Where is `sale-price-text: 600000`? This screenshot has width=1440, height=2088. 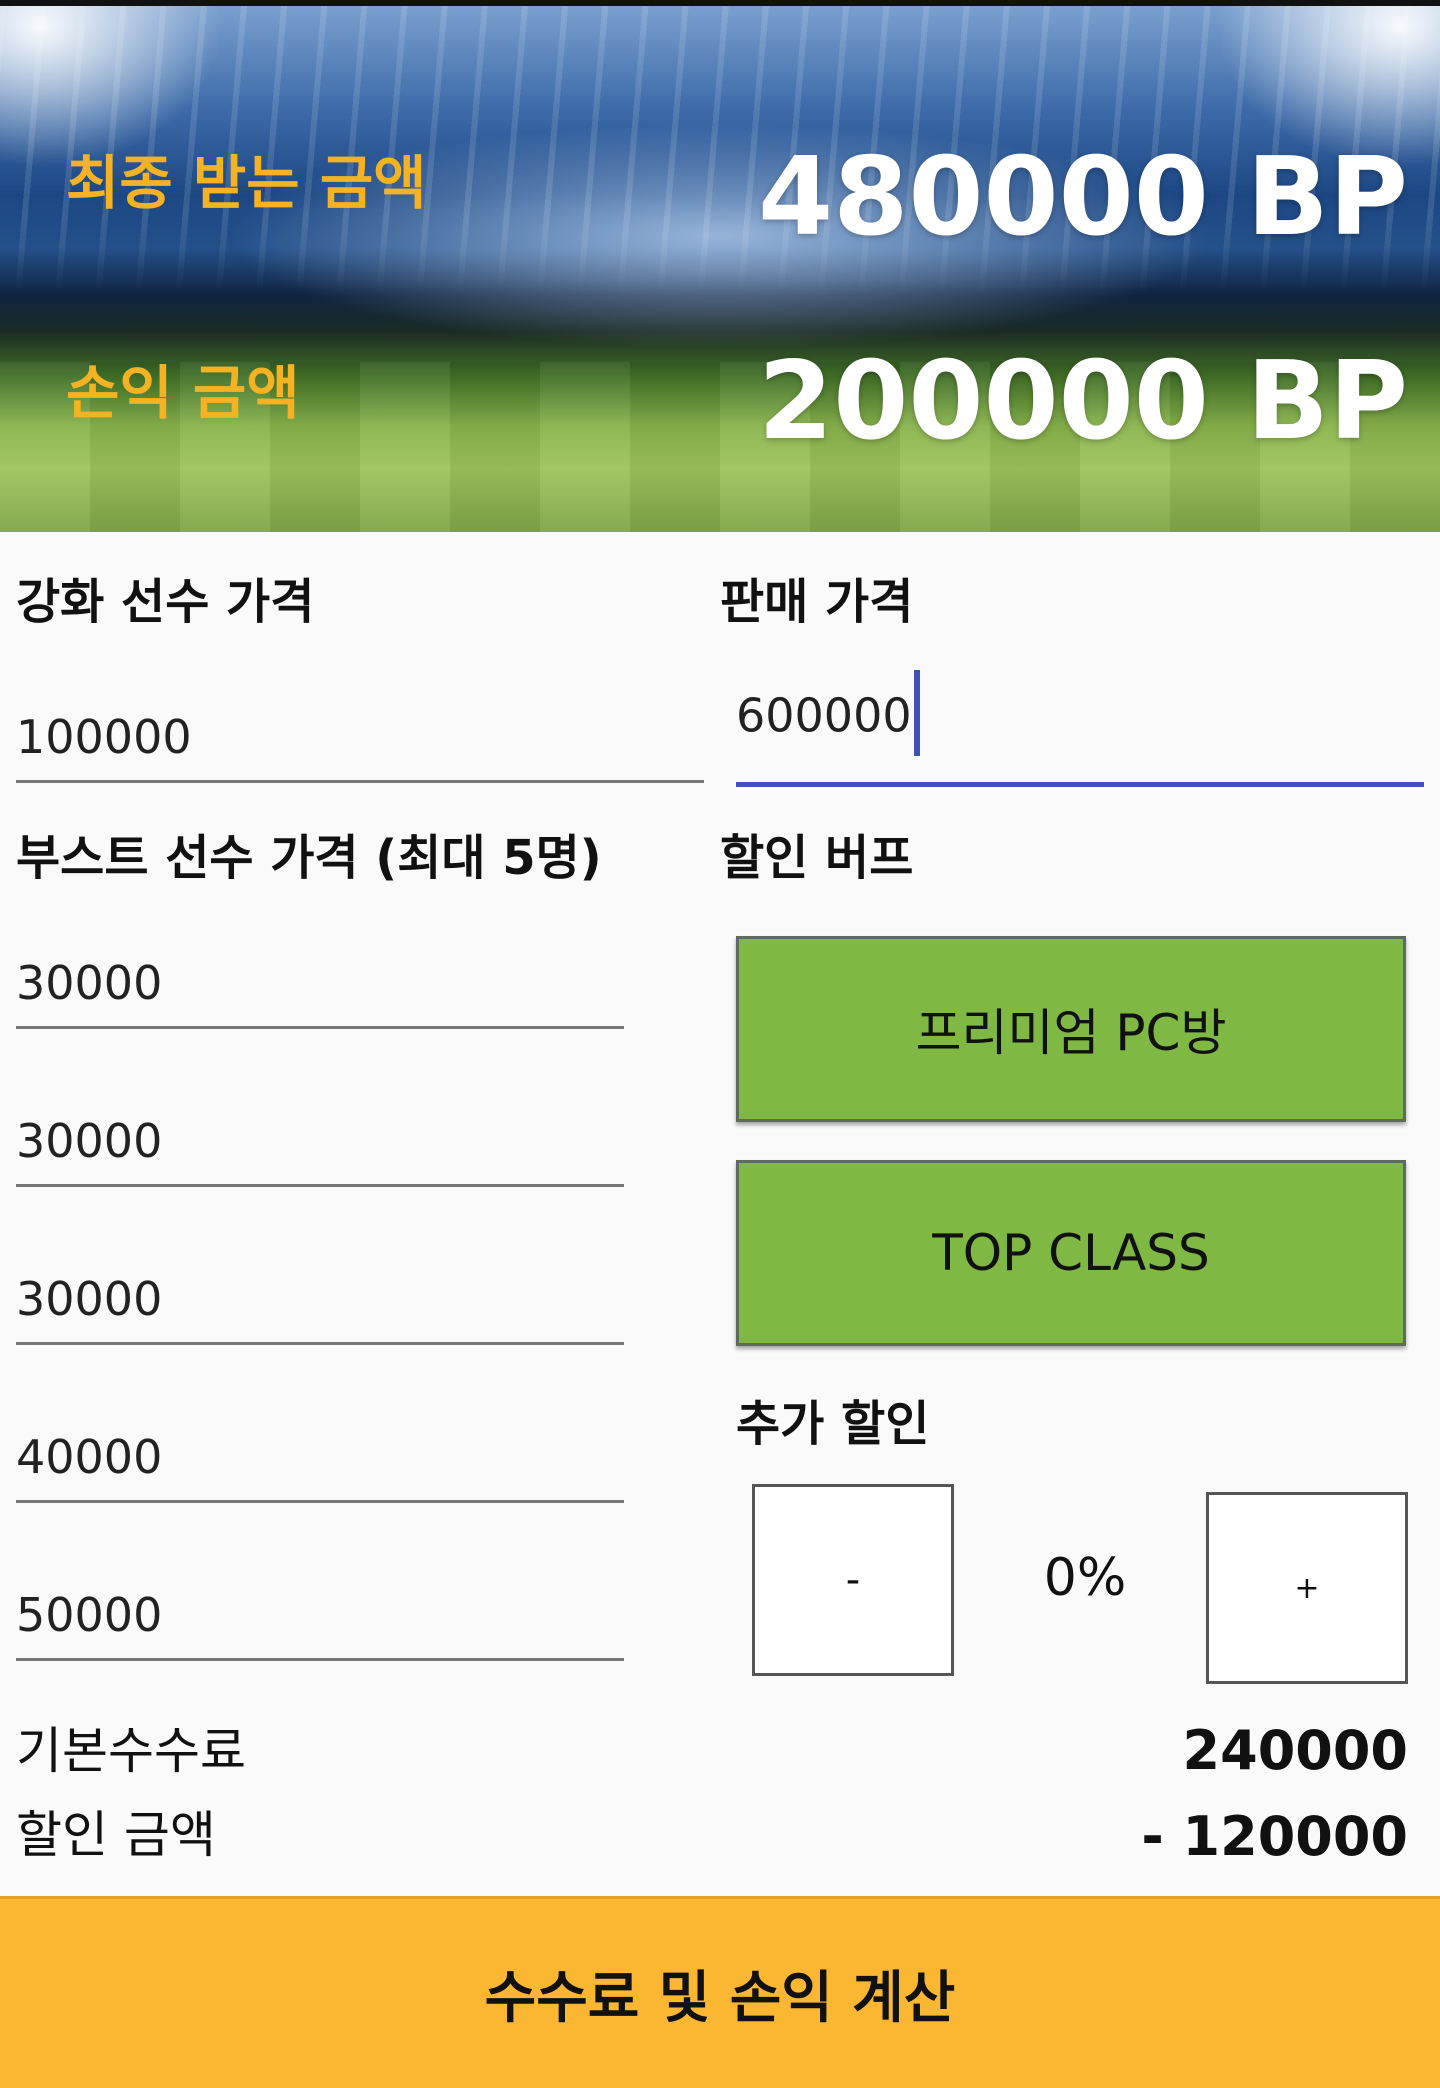 sale-price-text: 600000 is located at coordinates (828, 716).